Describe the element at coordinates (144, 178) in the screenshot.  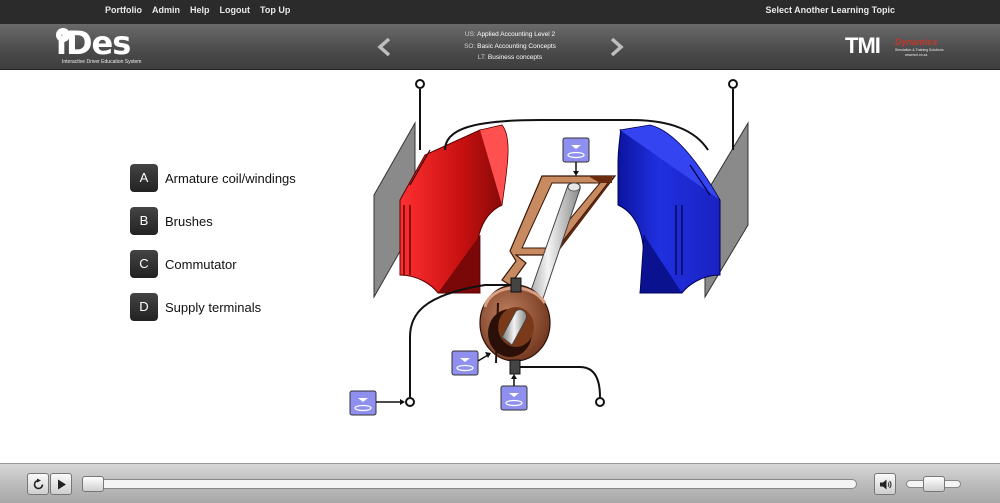
I see `legend-badge: A` at that location.